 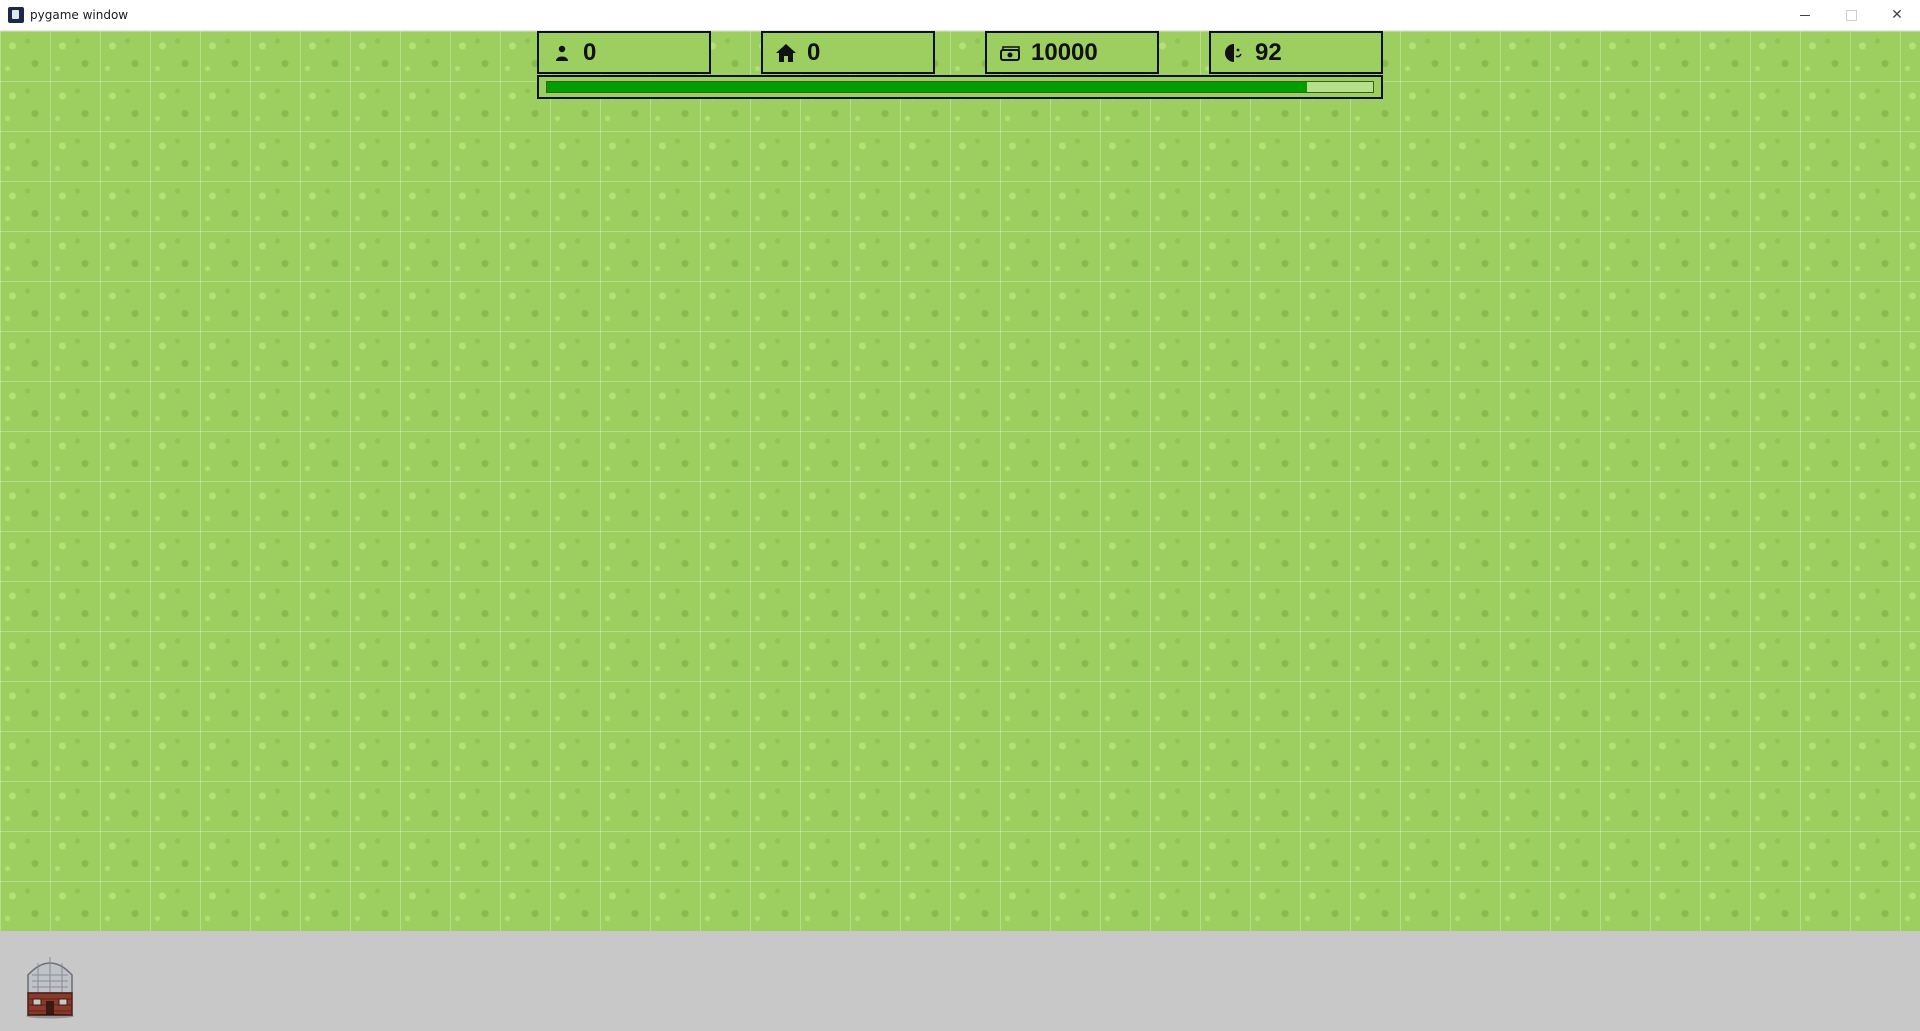 I want to click on build-house-button, so click(x=50, y=986).